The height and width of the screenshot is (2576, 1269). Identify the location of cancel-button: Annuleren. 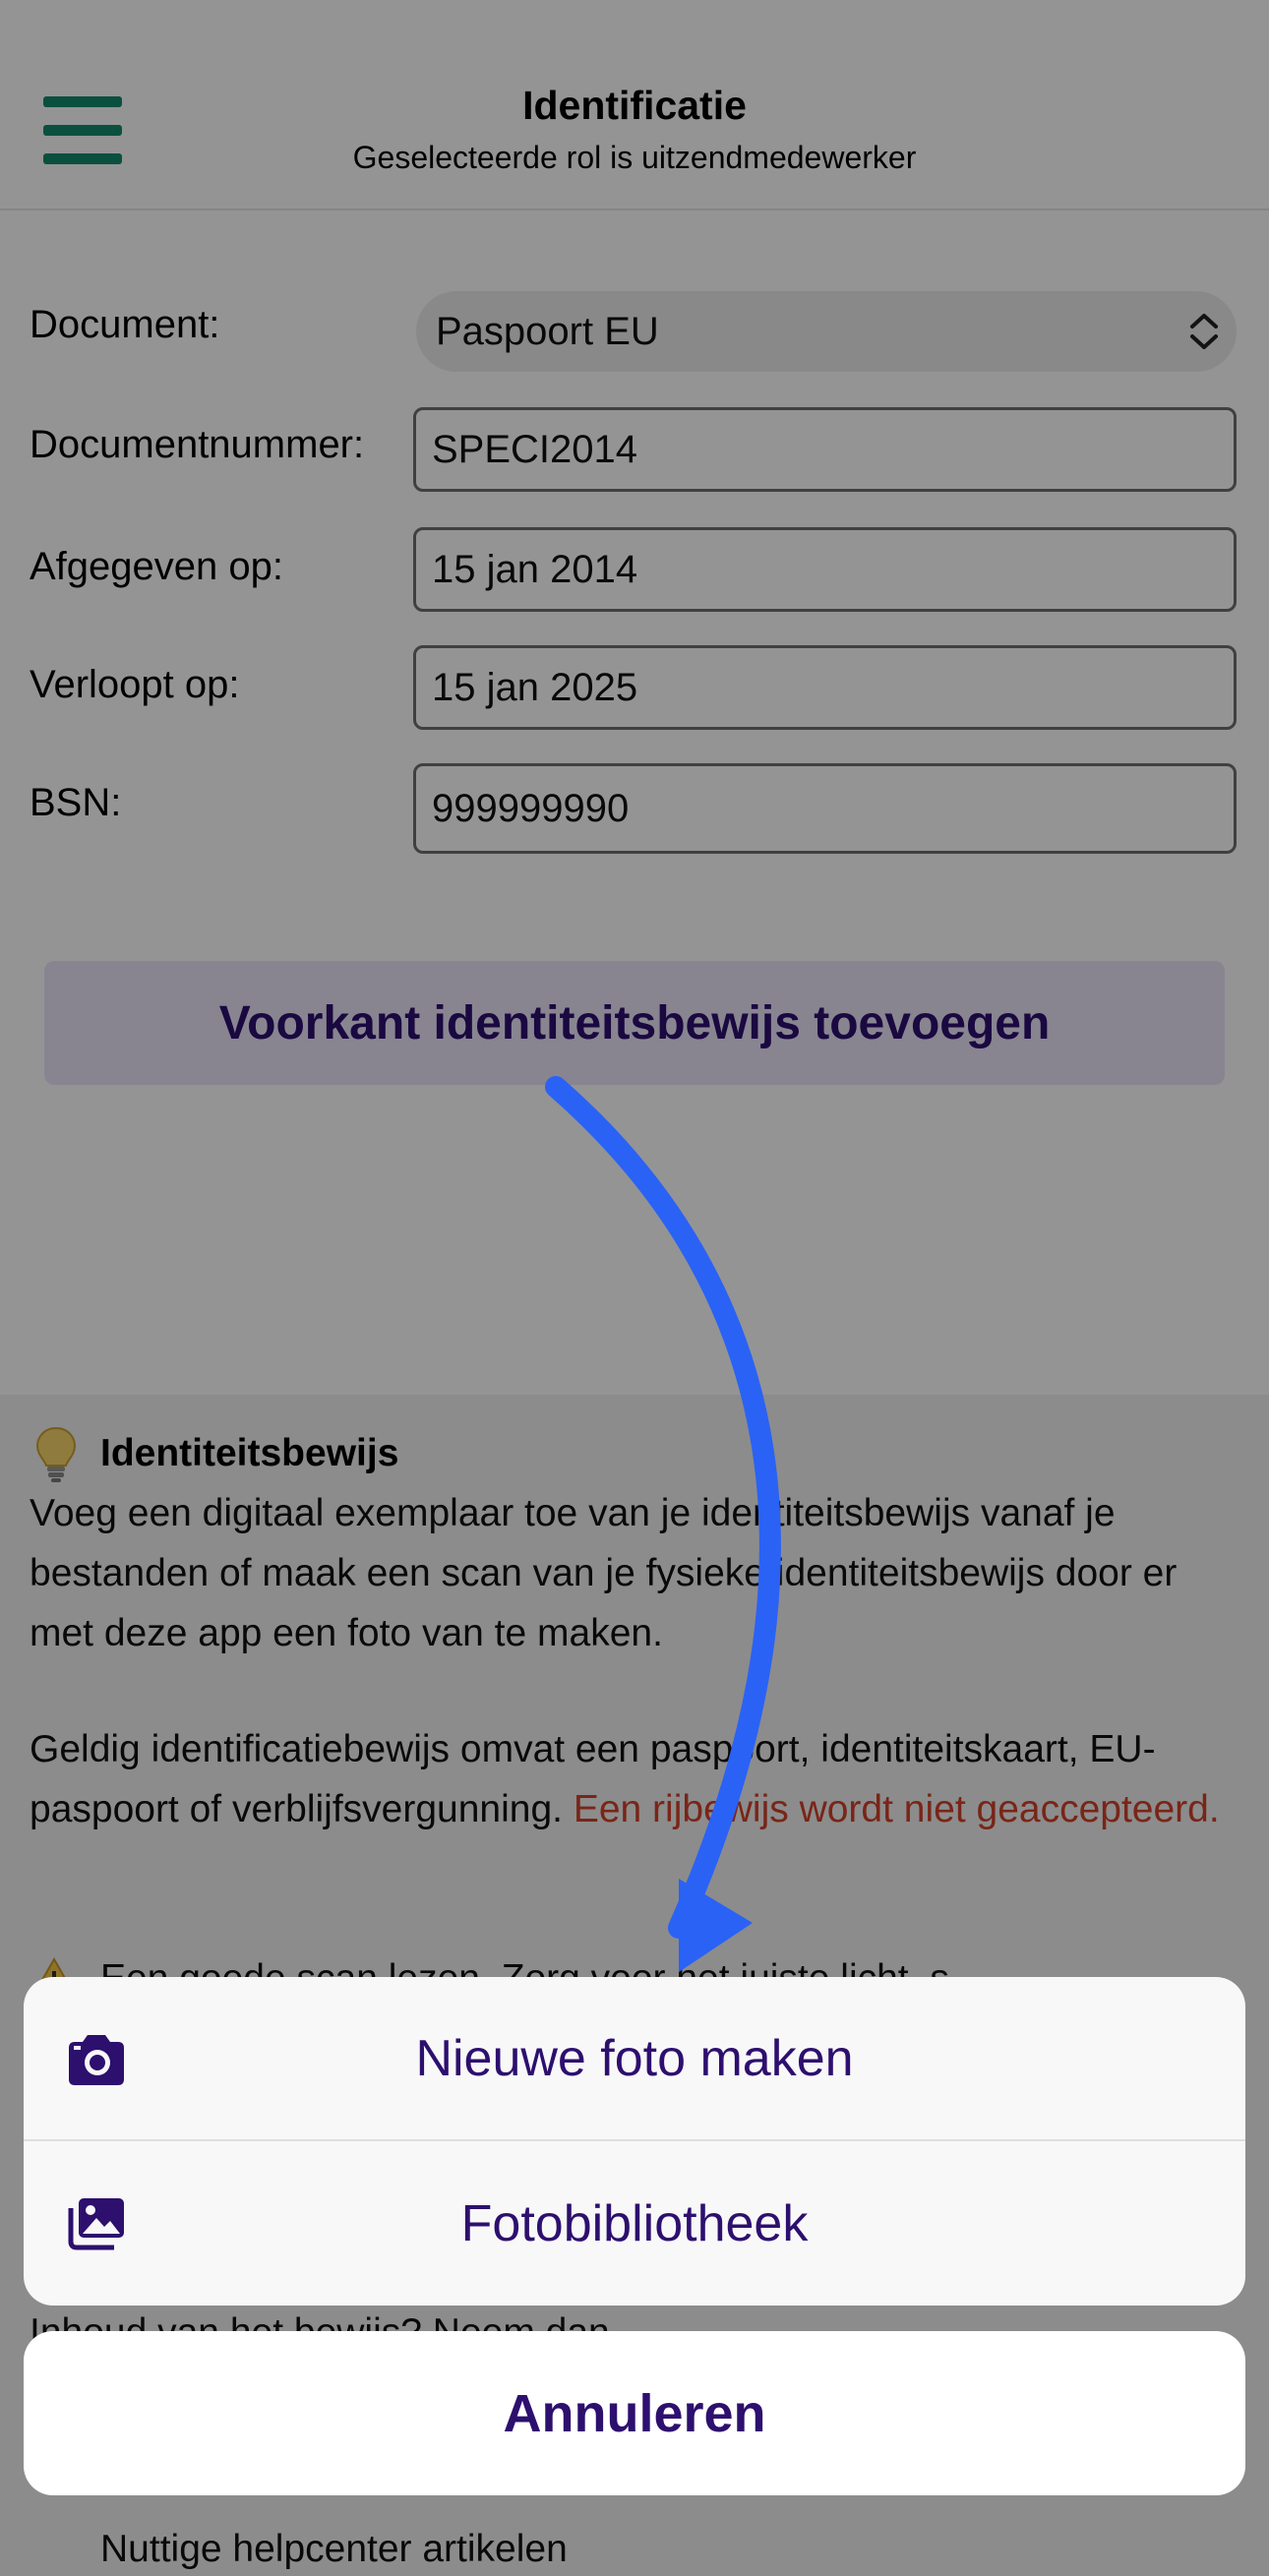
(634, 2413).